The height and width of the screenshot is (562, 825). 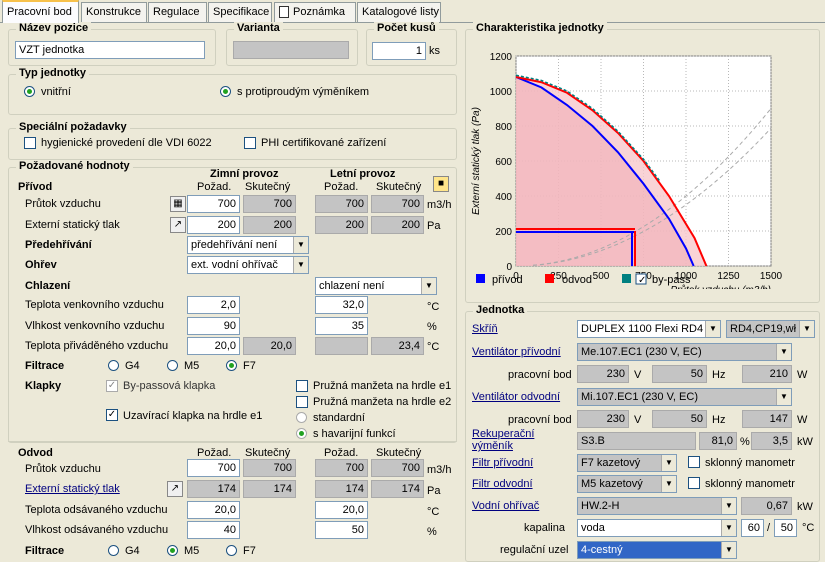 What do you see at coordinates (213, 510) in the screenshot?
I see `to-zimni-input: 20,0` at bounding box center [213, 510].